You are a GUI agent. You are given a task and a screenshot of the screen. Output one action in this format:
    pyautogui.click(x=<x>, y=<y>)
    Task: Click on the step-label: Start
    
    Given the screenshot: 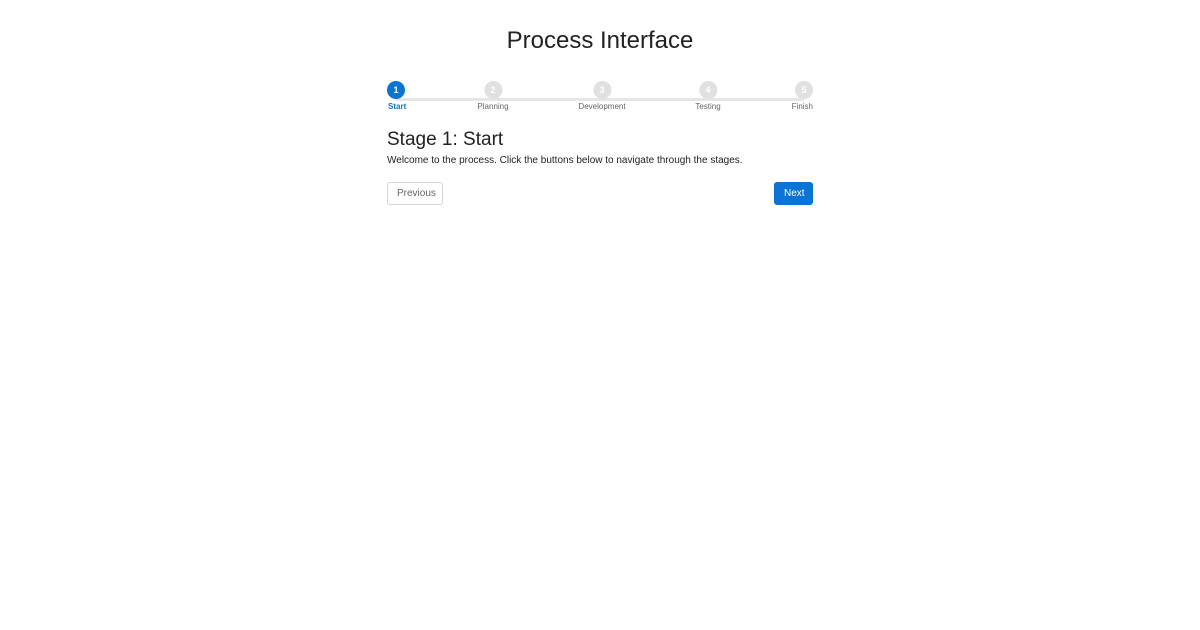 What is the action you would take?
    pyautogui.click(x=397, y=106)
    